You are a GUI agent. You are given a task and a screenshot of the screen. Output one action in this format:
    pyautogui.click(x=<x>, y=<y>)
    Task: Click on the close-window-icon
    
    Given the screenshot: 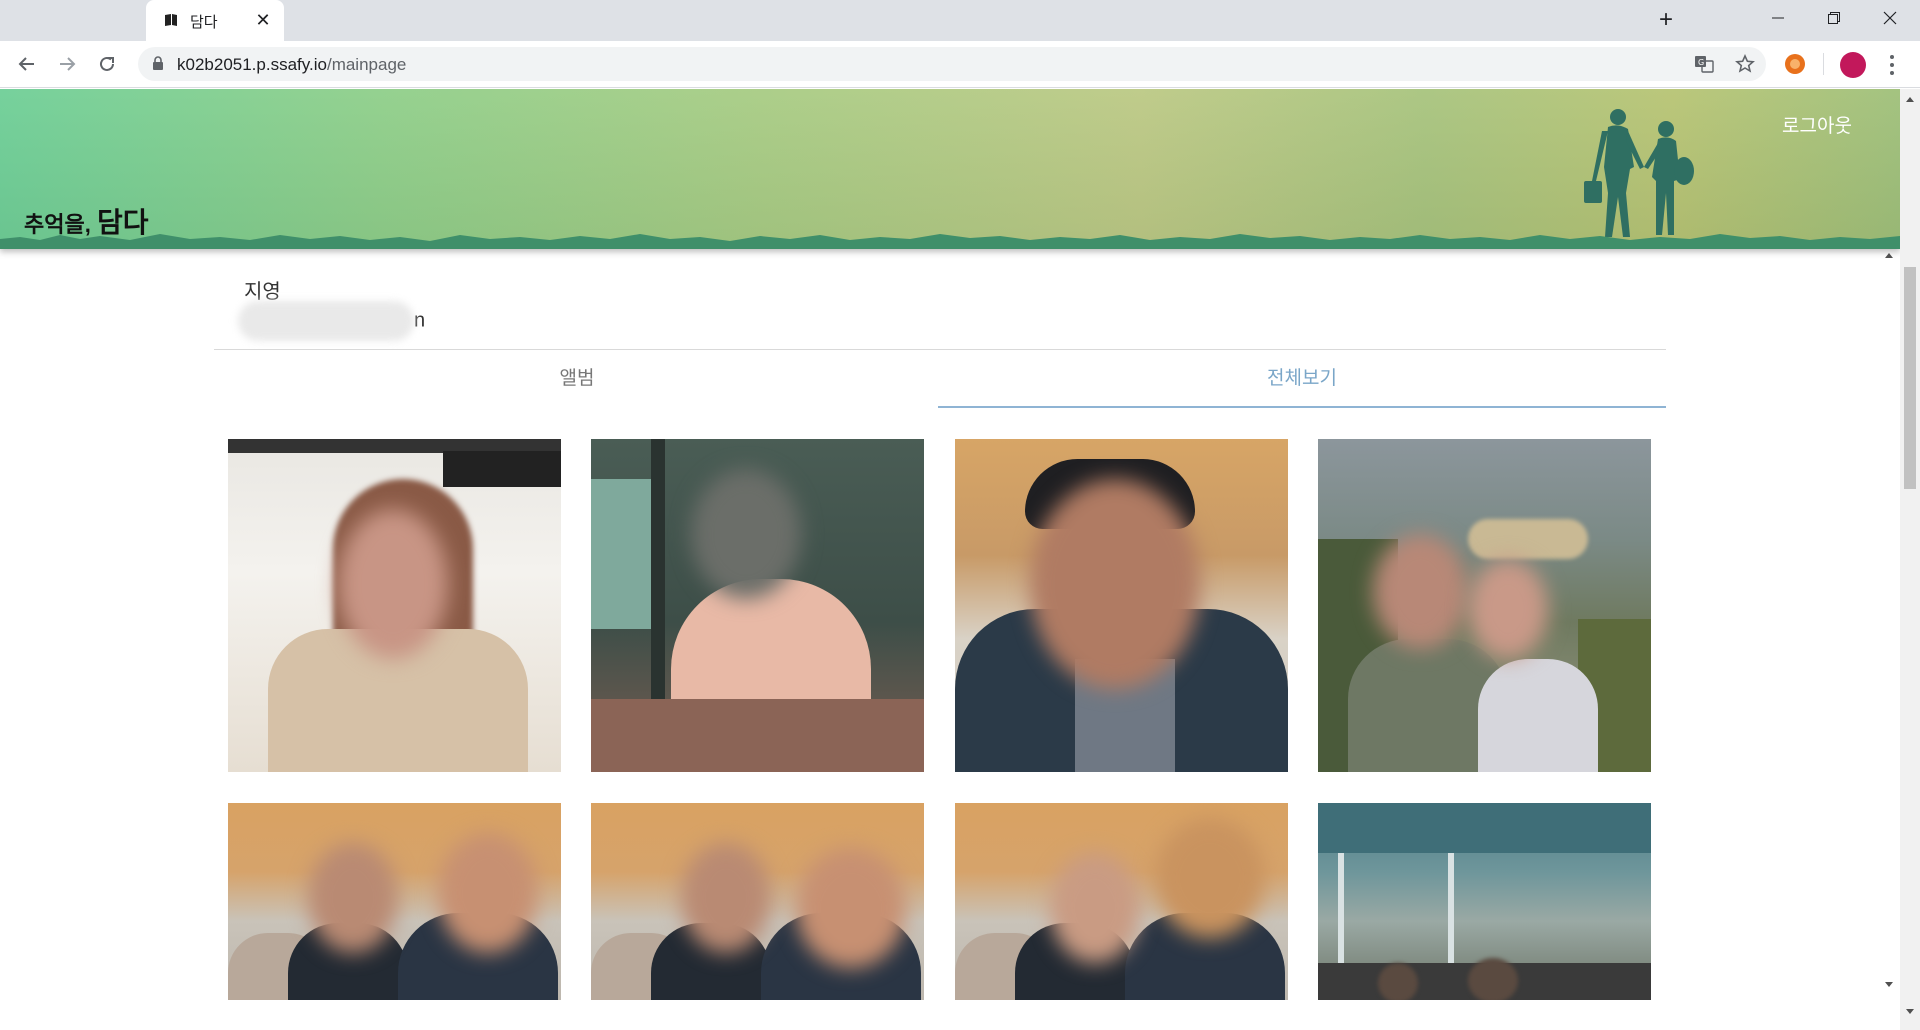 What is the action you would take?
    pyautogui.click(x=1890, y=18)
    